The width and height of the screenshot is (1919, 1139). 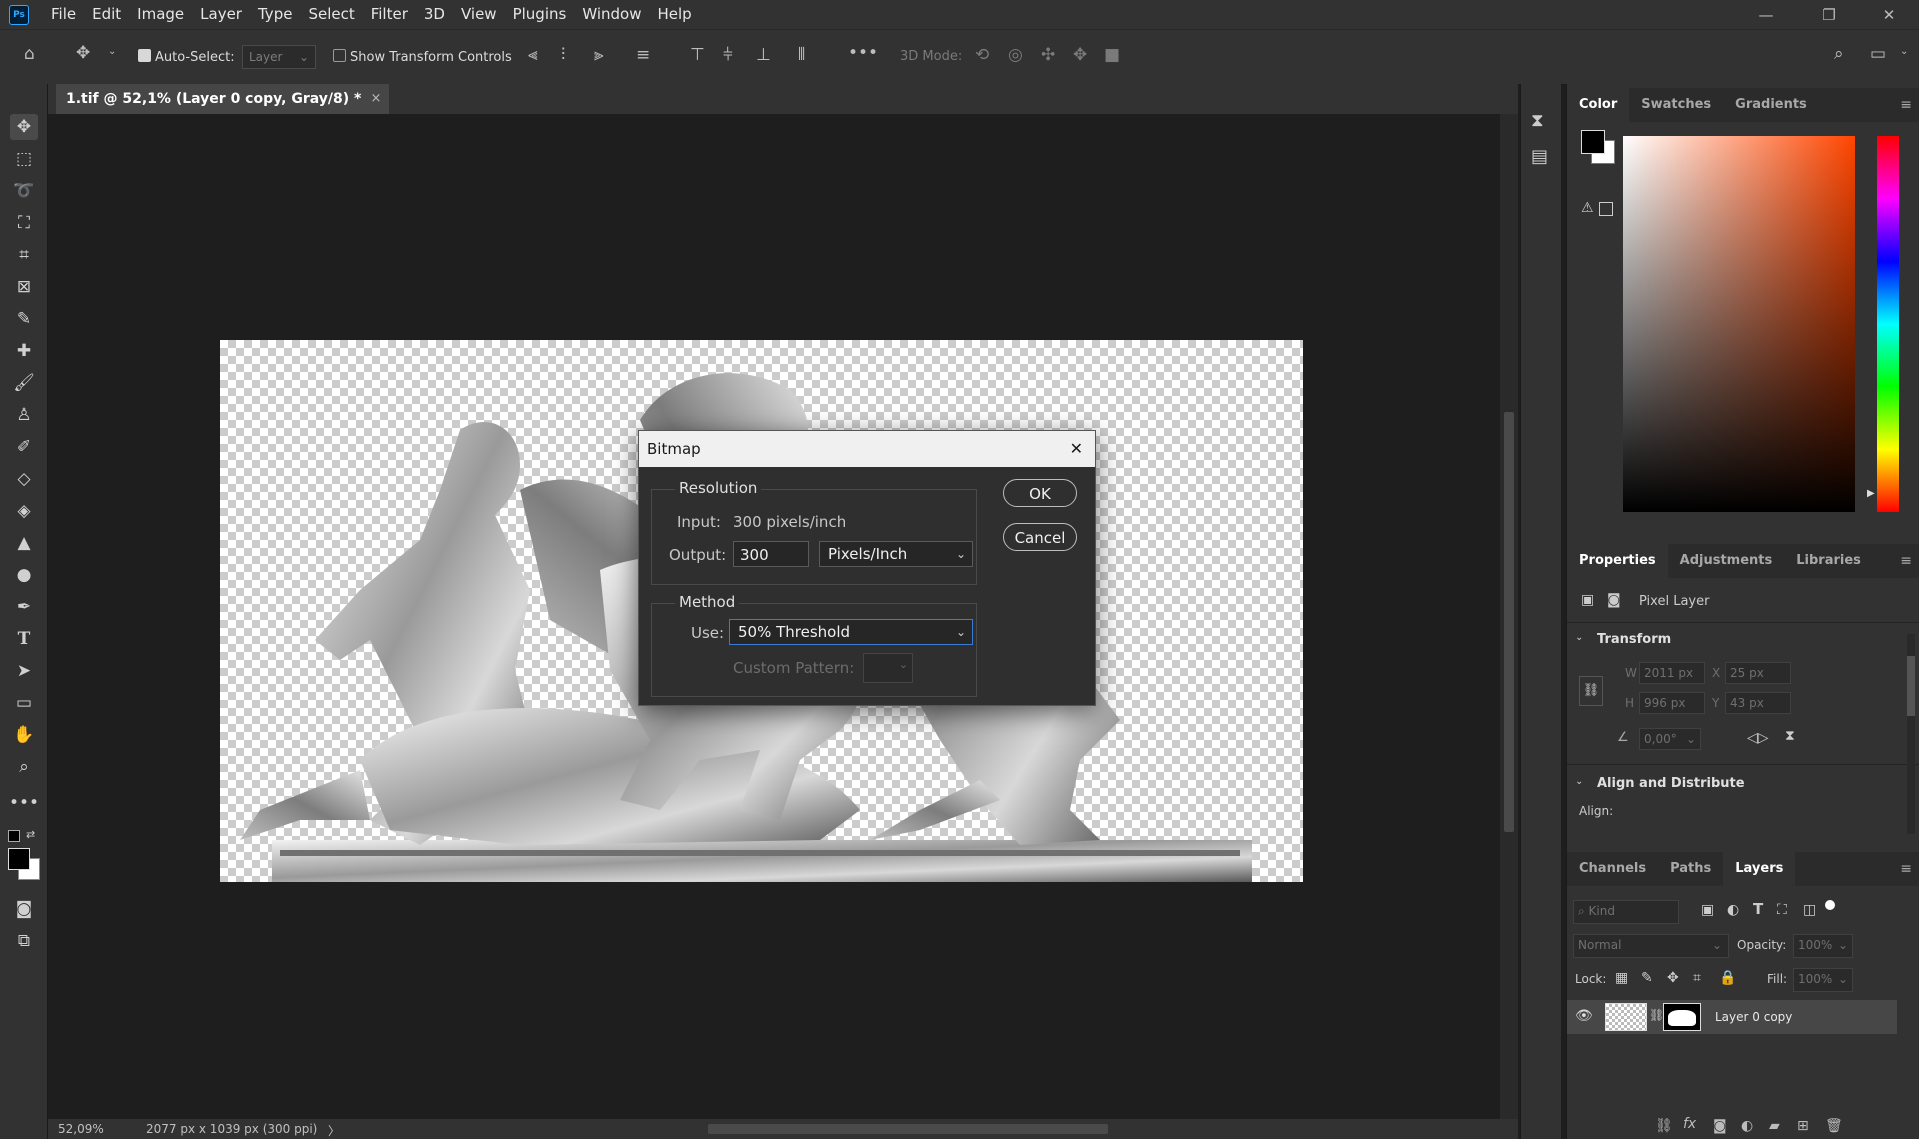 What do you see at coordinates (24, 803) in the screenshot?
I see `more-tools-icon: •••` at bounding box center [24, 803].